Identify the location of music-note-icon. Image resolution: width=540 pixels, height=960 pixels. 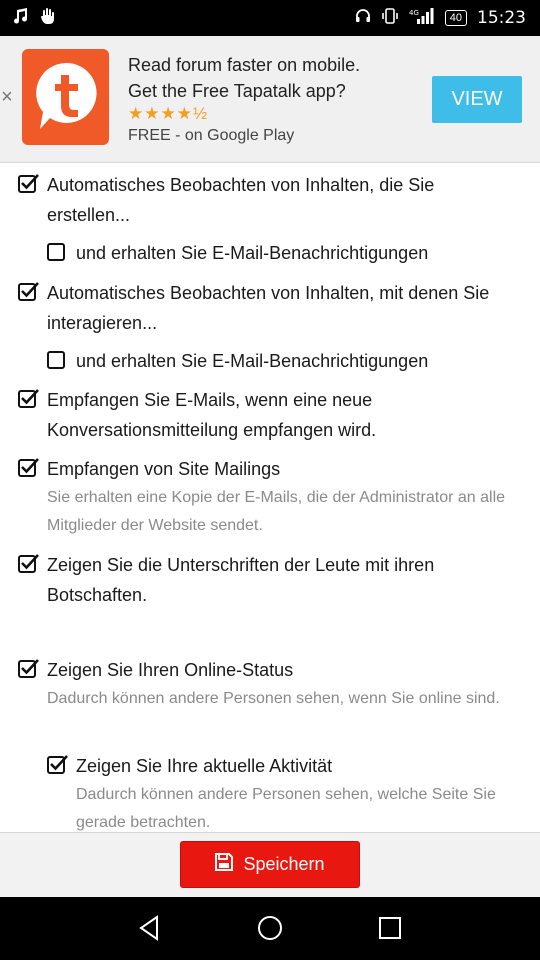
(21, 18).